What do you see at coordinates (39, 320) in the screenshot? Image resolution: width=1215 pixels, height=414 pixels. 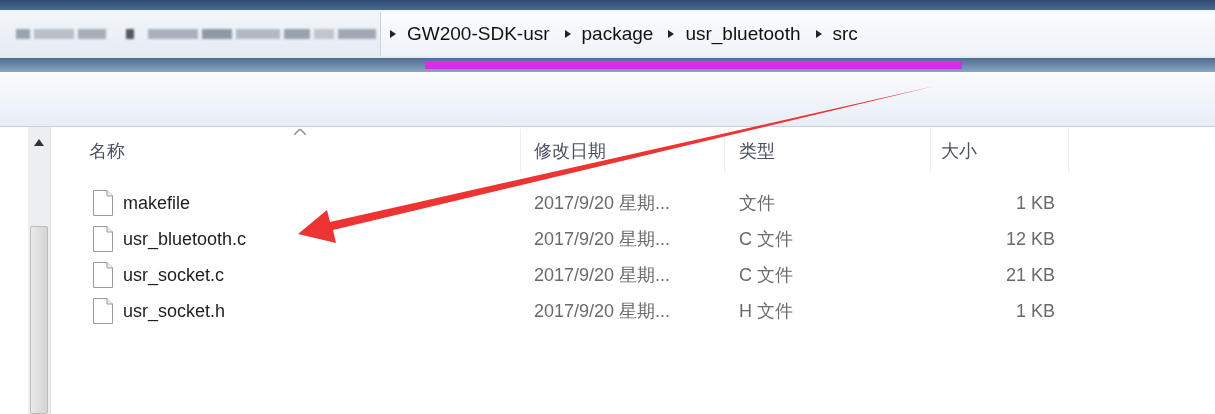 I see `scroll-thumb` at bounding box center [39, 320].